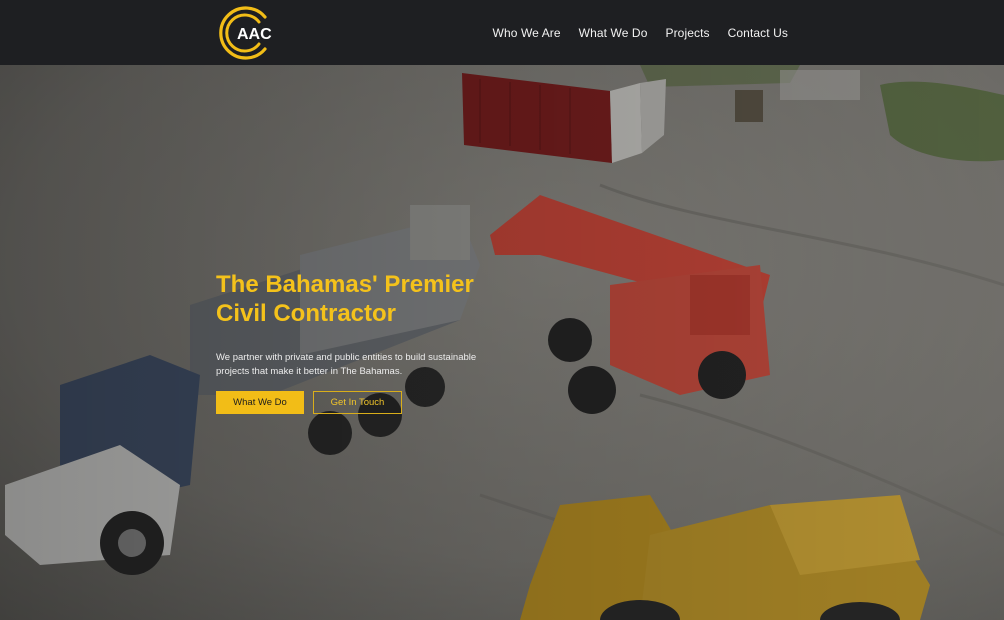  I want to click on aac-logo: AAC, so click(246, 33).